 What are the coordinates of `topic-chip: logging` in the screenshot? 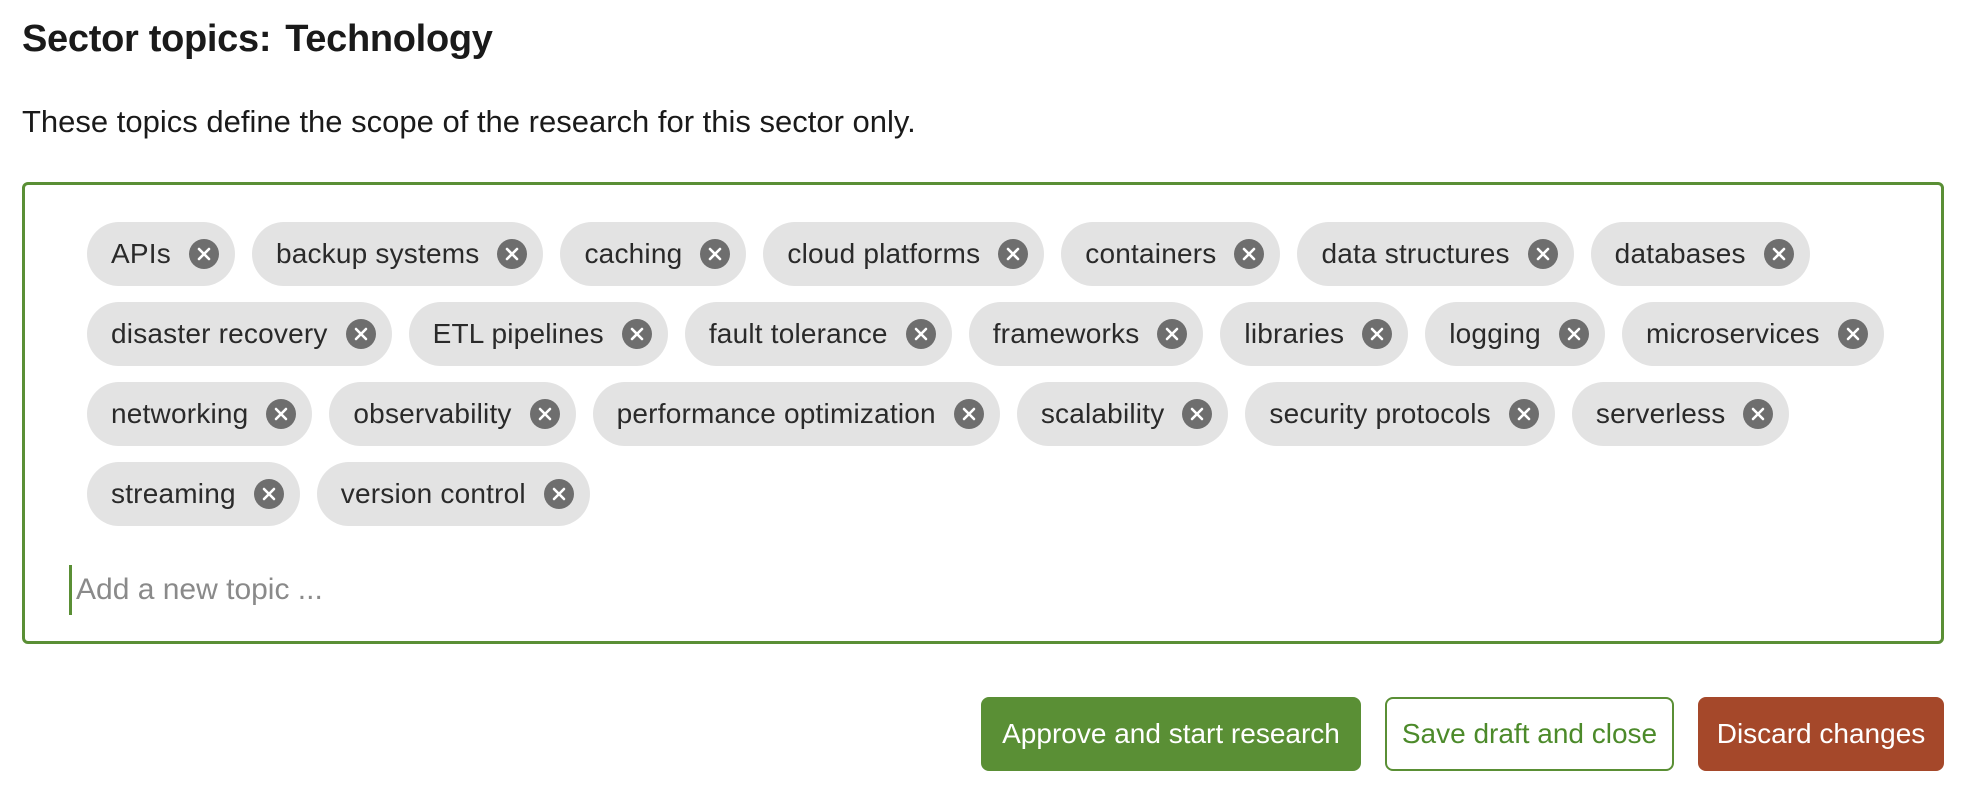 It's located at (1515, 334).